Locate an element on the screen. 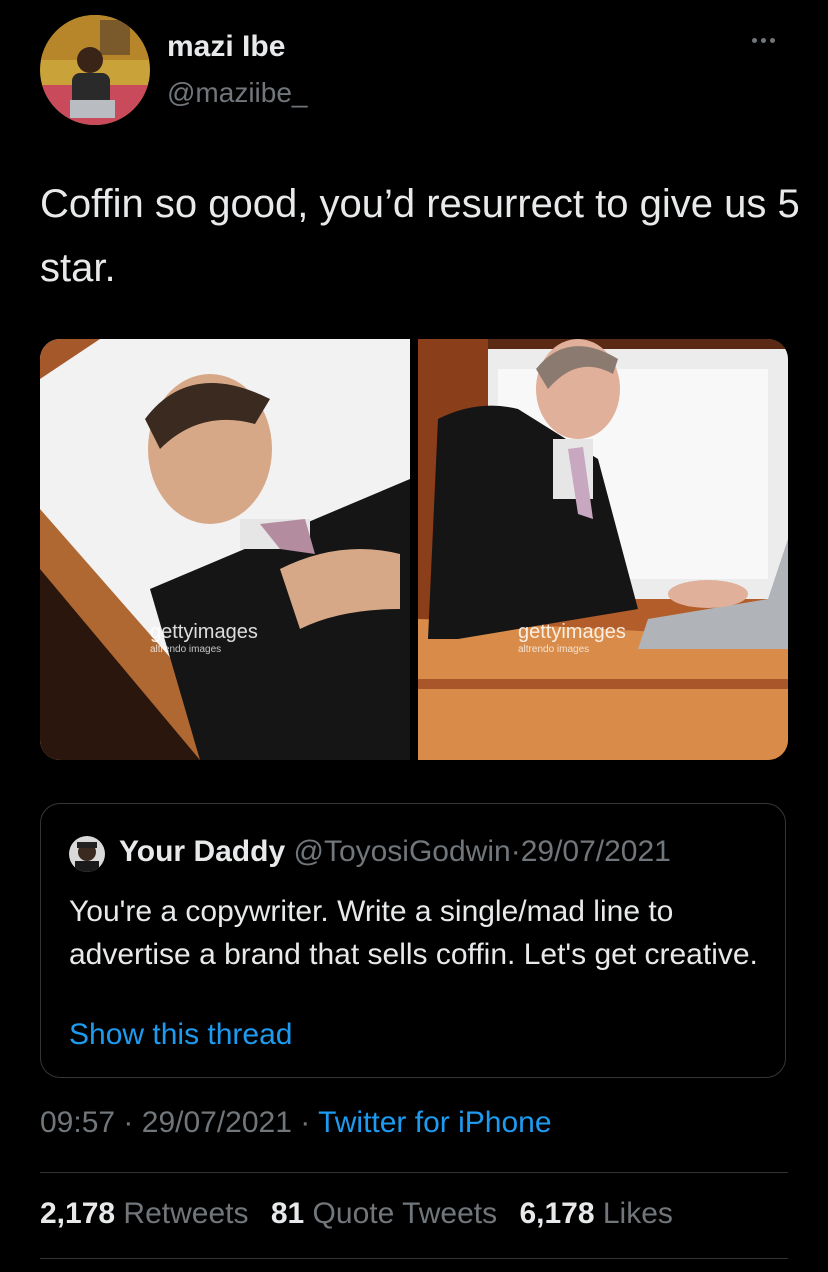  show-thread-link: Show this thread is located at coordinates (180, 1035).